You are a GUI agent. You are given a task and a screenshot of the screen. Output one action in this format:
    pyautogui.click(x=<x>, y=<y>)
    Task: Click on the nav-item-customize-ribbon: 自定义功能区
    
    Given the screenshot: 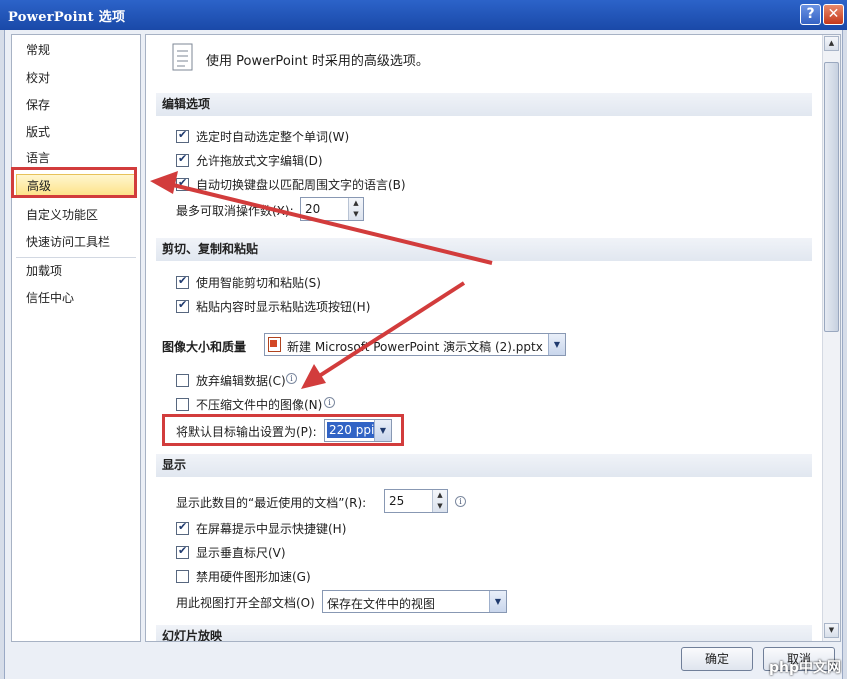 What is the action you would take?
    pyautogui.click(x=76, y=215)
    